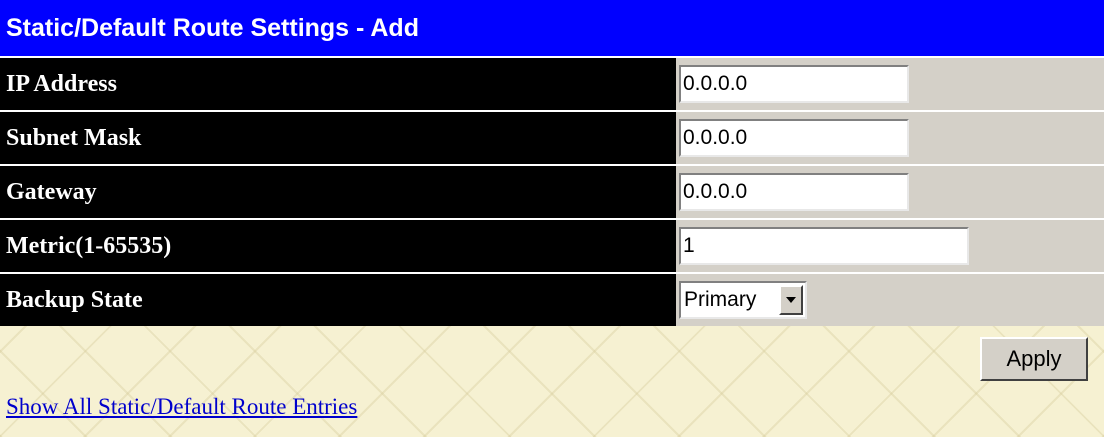  I want to click on dropdown-button, so click(791, 300).